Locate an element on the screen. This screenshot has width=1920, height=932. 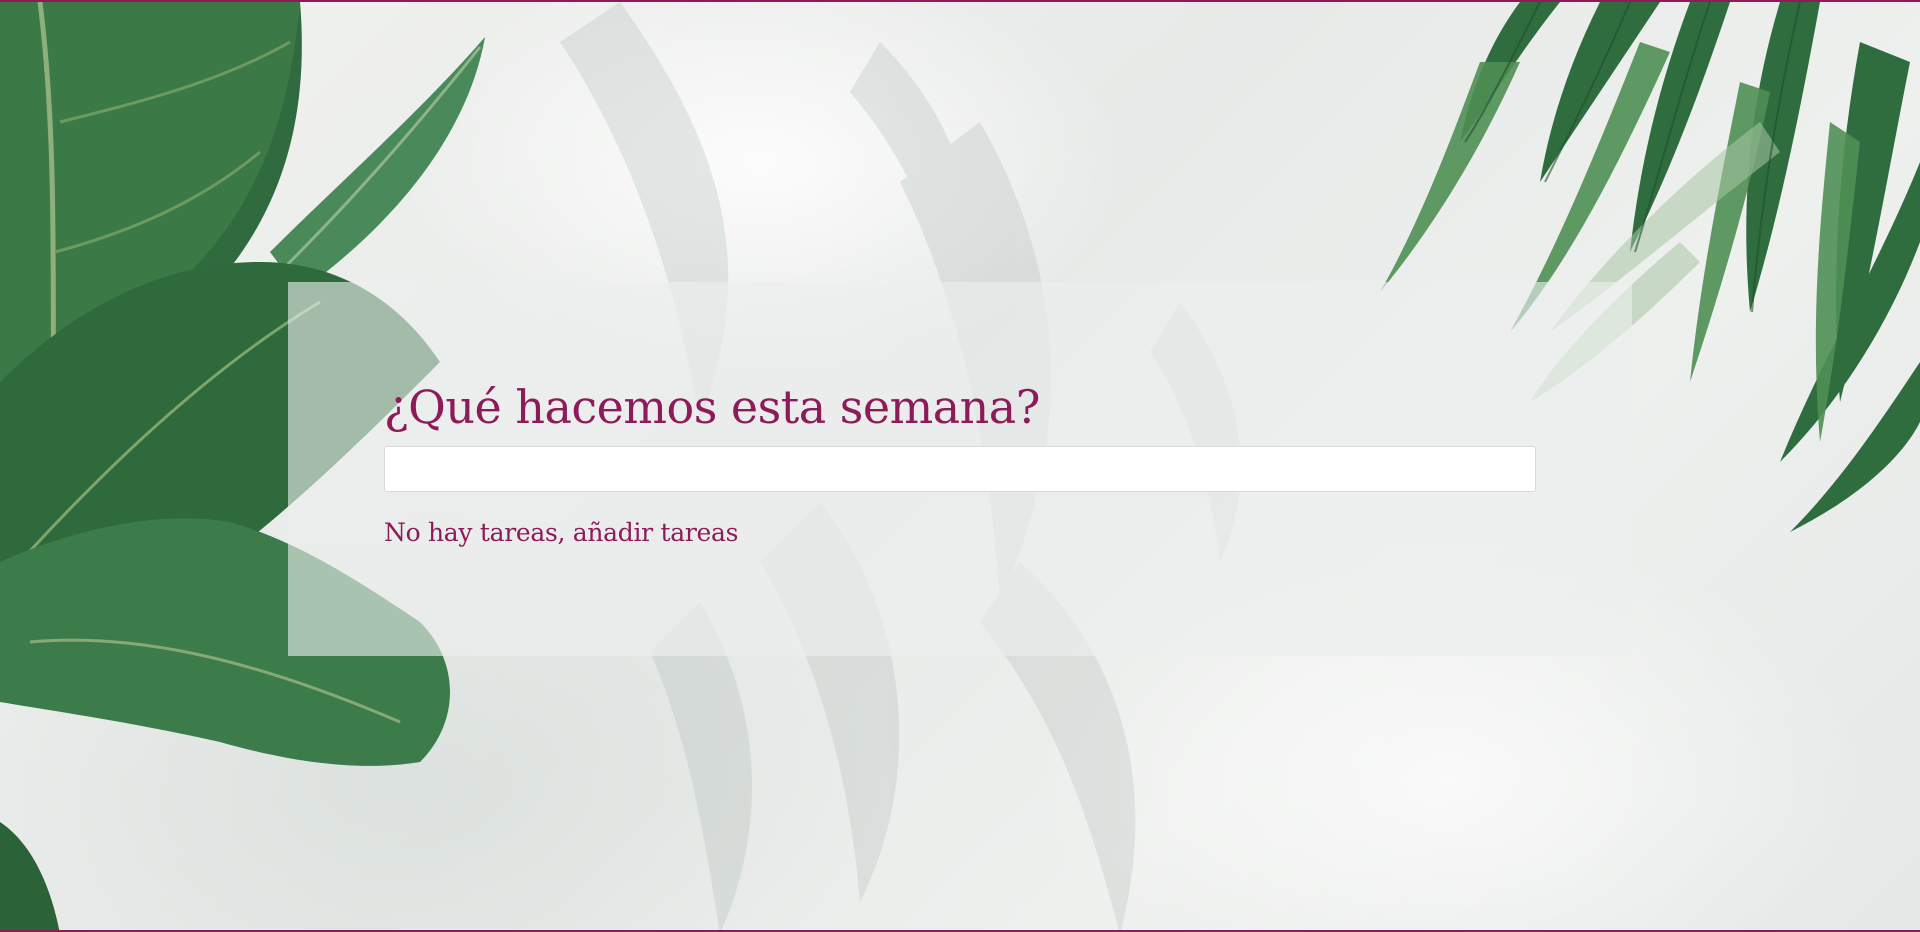
task-input is located at coordinates (960, 469).